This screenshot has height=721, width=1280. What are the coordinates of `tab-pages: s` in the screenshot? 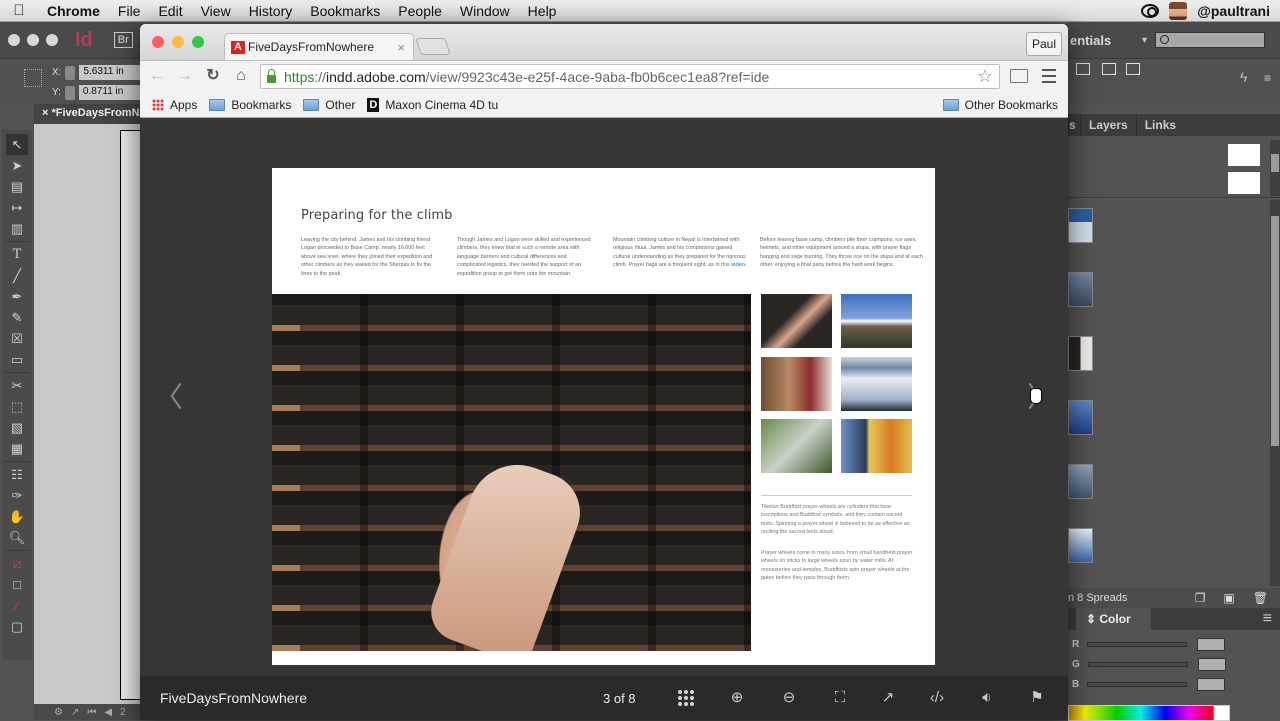 It's located at (1074, 125).